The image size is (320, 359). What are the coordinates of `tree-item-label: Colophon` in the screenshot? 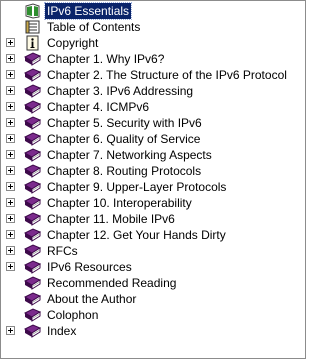 It's located at (73, 315).